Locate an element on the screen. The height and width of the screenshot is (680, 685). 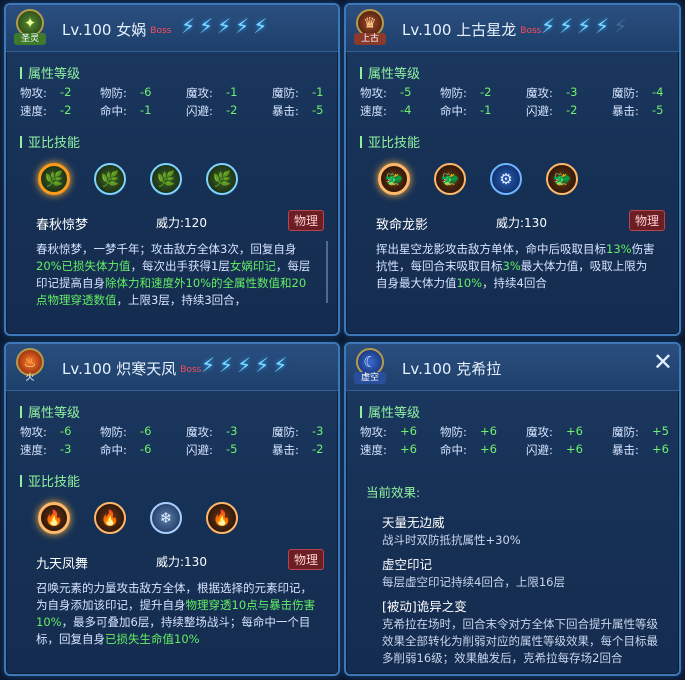
stat-item: 命中: -1 is located at coordinates (140, 111).